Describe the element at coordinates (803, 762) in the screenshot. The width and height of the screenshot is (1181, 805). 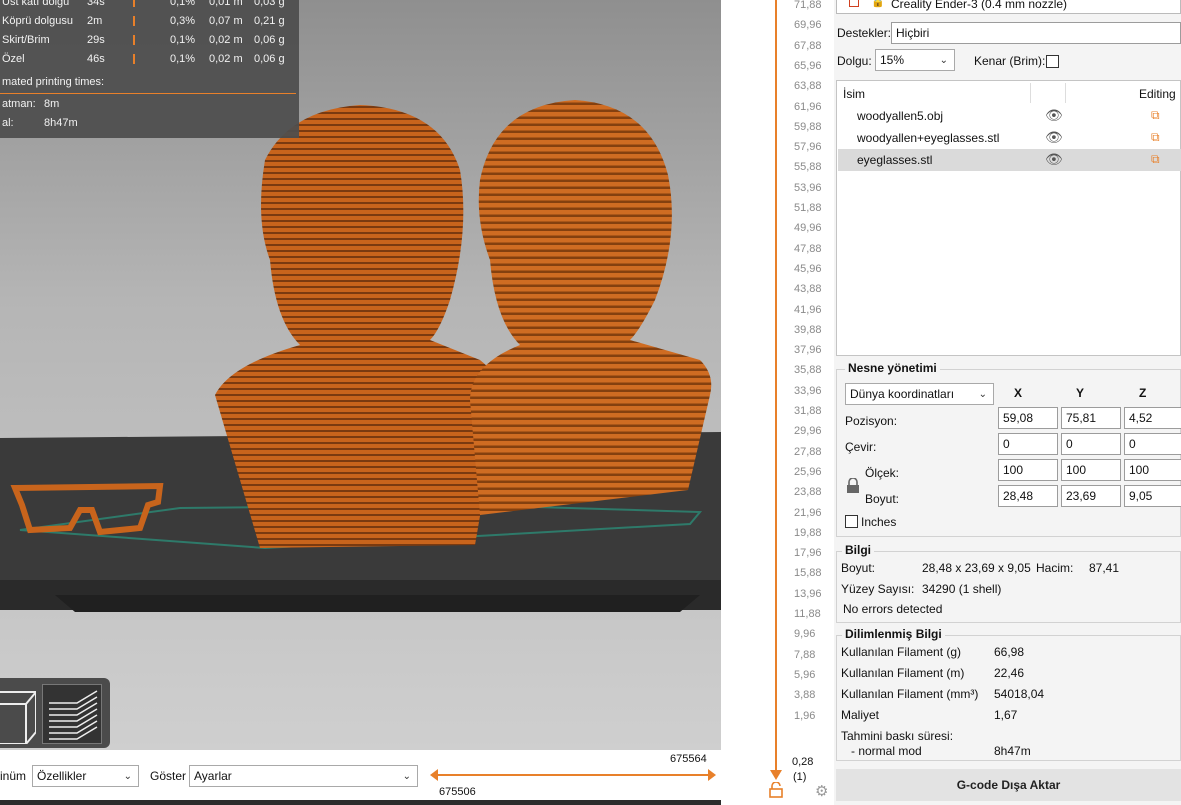
I see `layer-height-value: 0,28` at that location.